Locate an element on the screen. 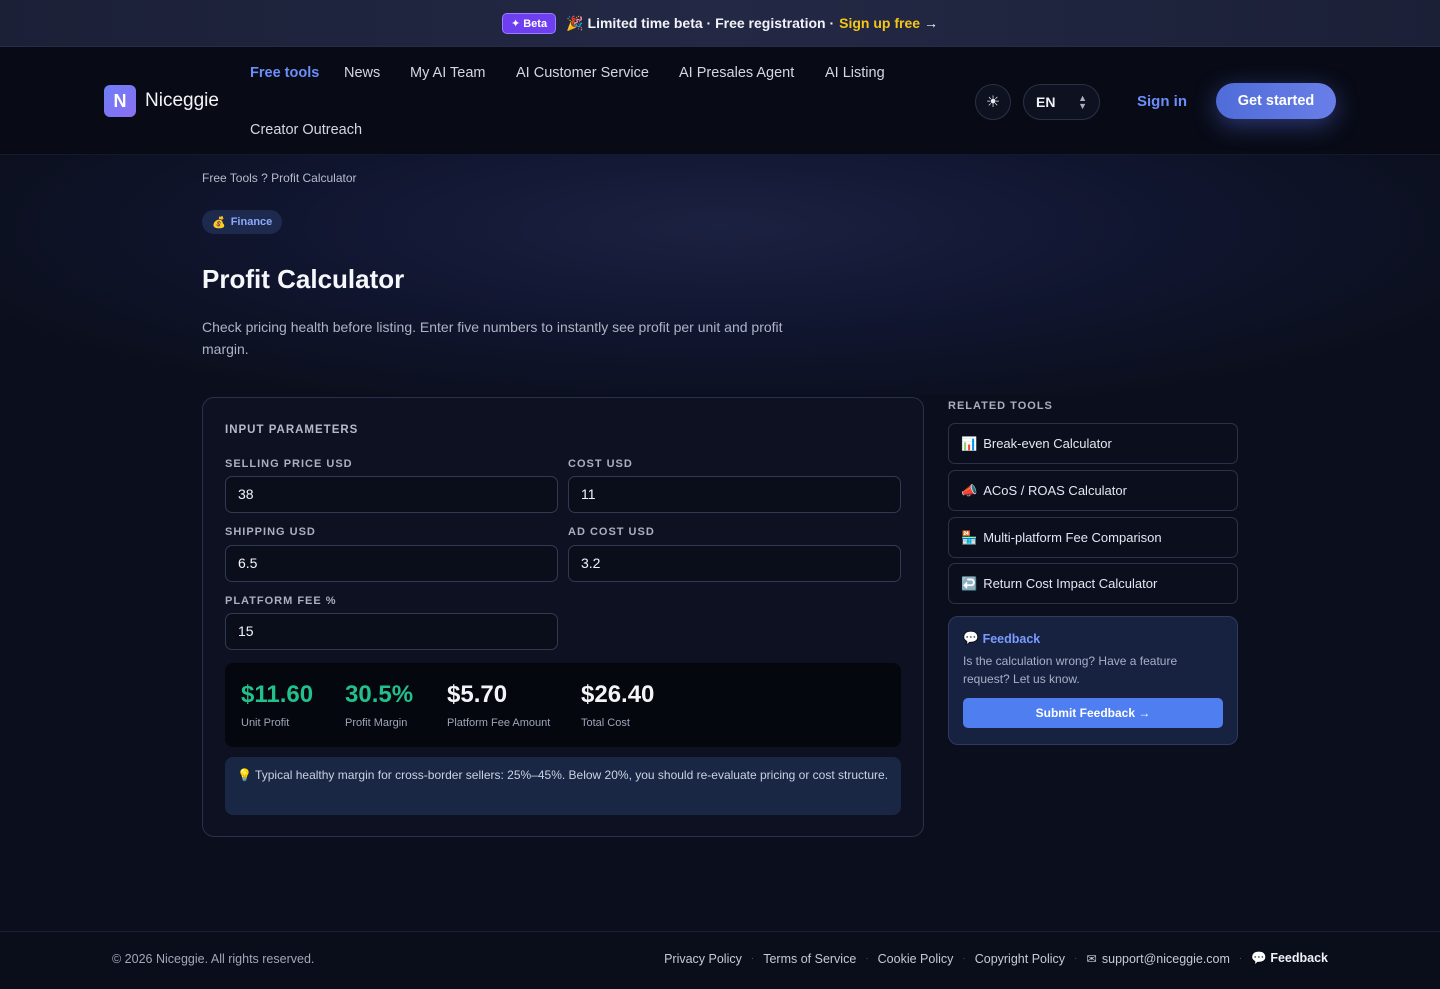 Image resolution: width=1440 pixels, height=989 pixels. logo: N Niceggie is located at coordinates (161, 101).